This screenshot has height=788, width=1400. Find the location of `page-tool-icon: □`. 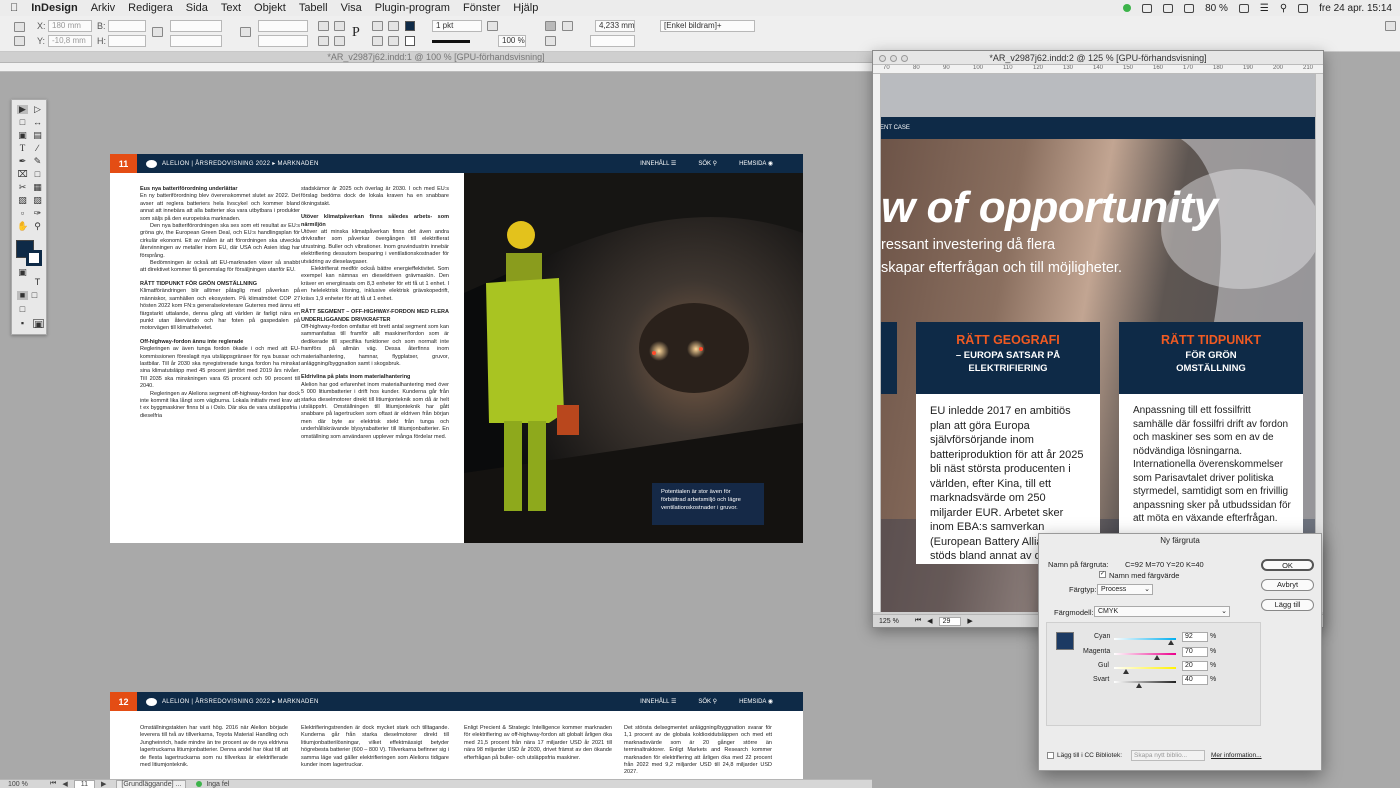

page-tool-icon: □ is located at coordinates (22, 122).